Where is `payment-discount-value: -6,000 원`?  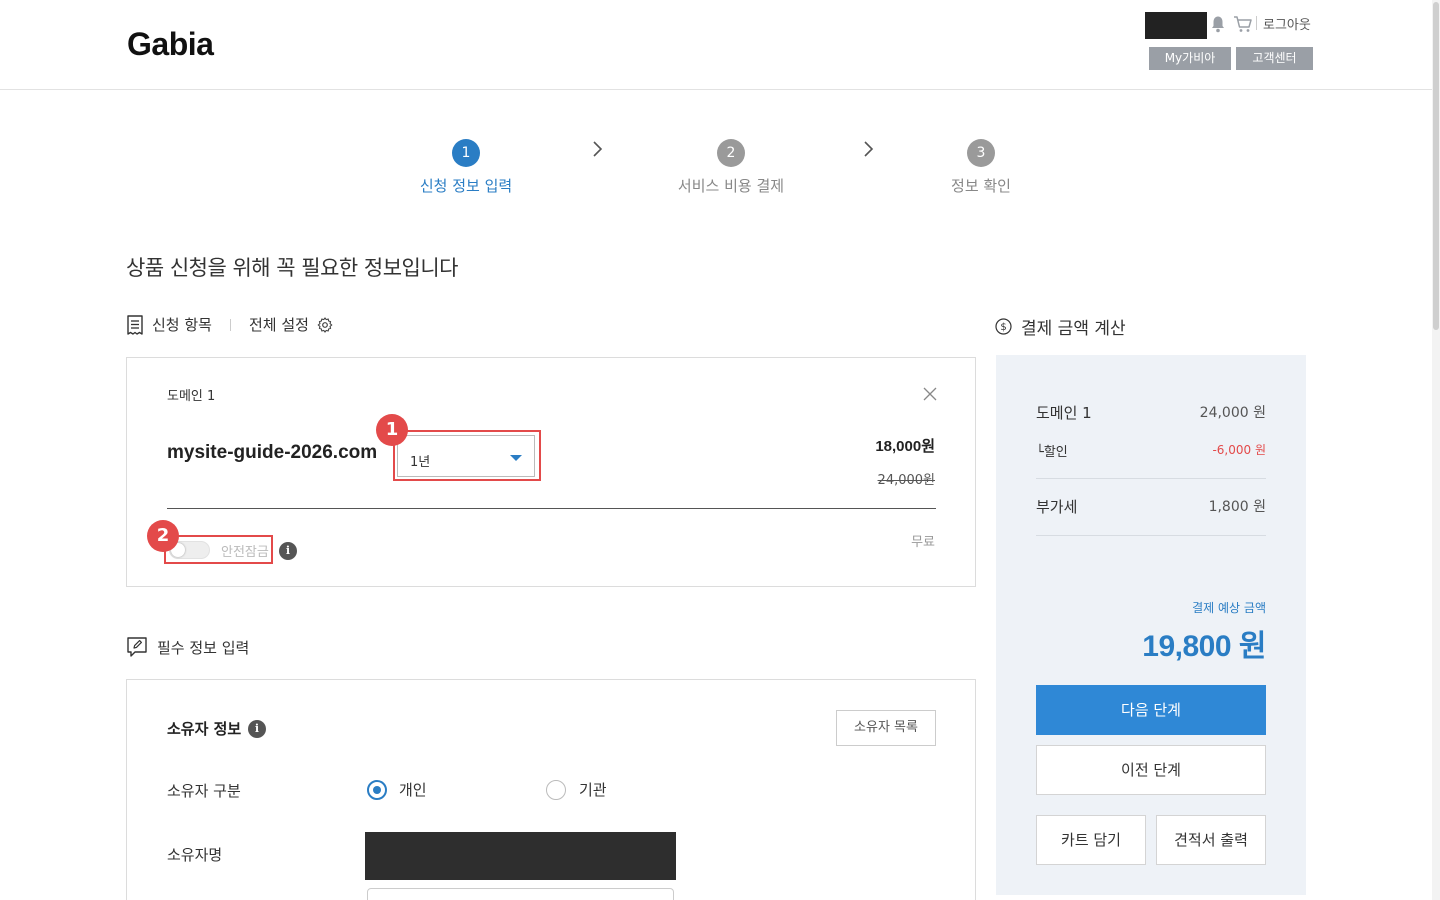
payment-discount-value: -6,000 원 is located at coordinates (1239, 450).